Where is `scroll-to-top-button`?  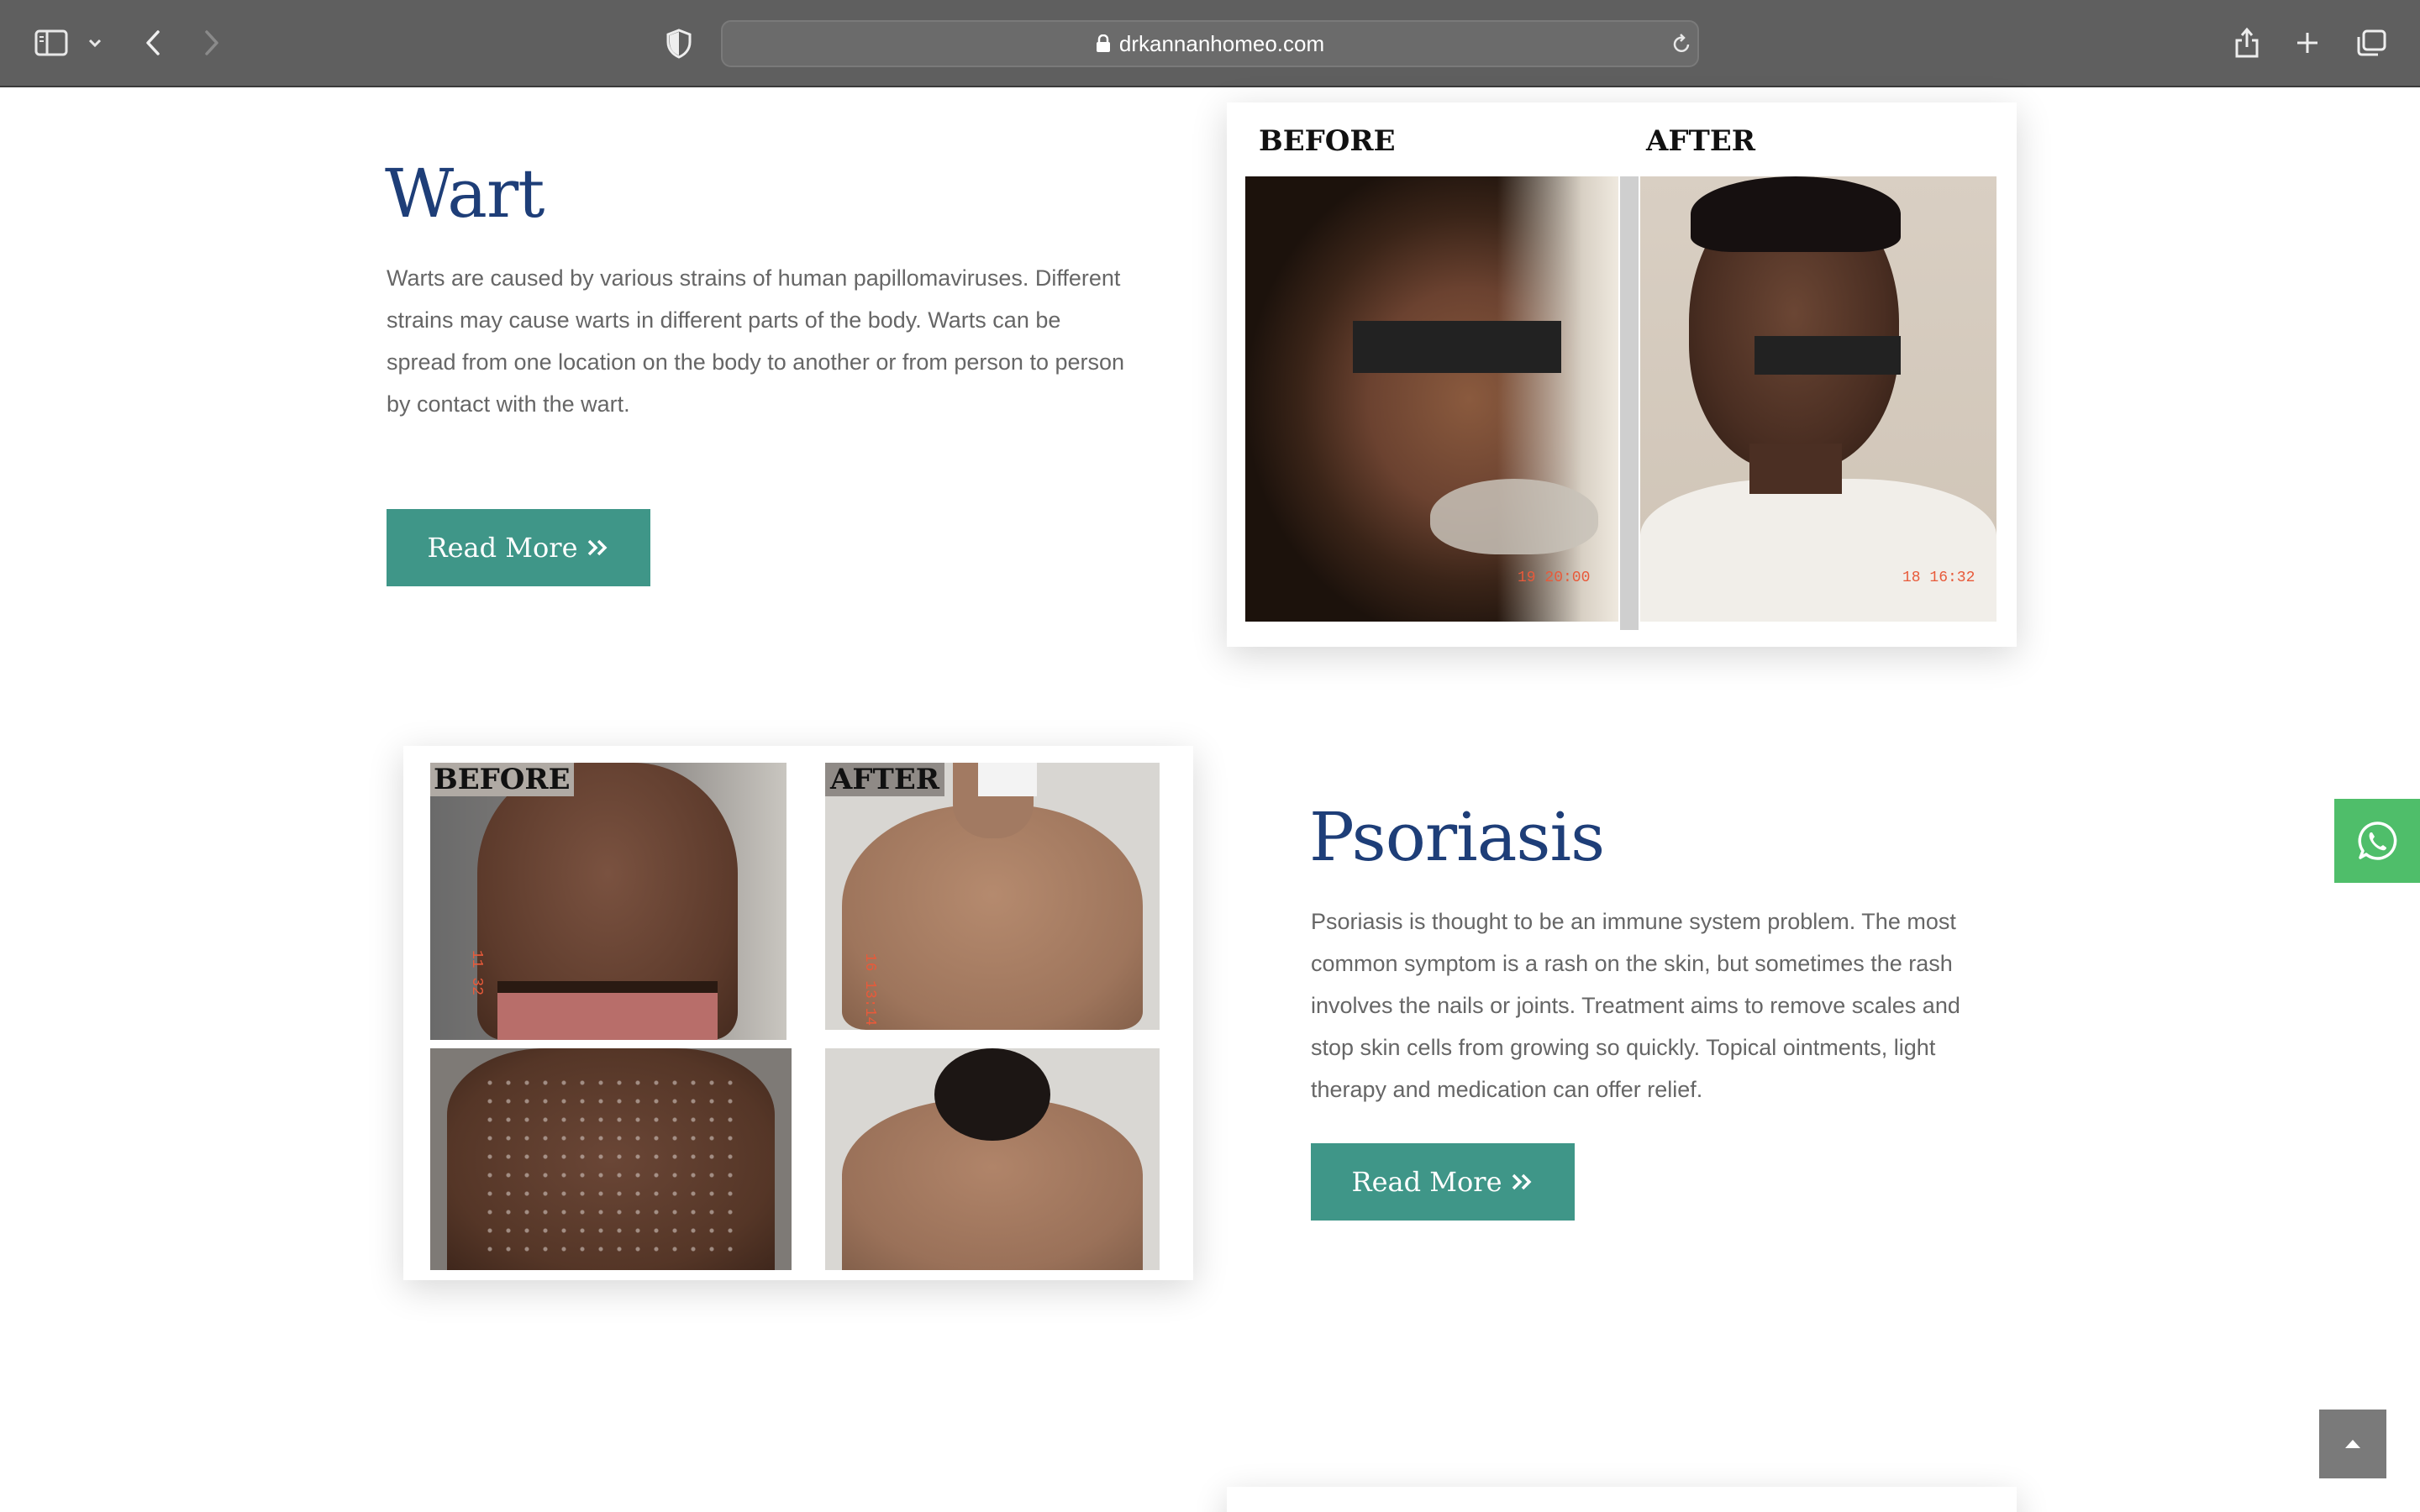 scroll-to-top-button is located at coordinates (2352, 1444).